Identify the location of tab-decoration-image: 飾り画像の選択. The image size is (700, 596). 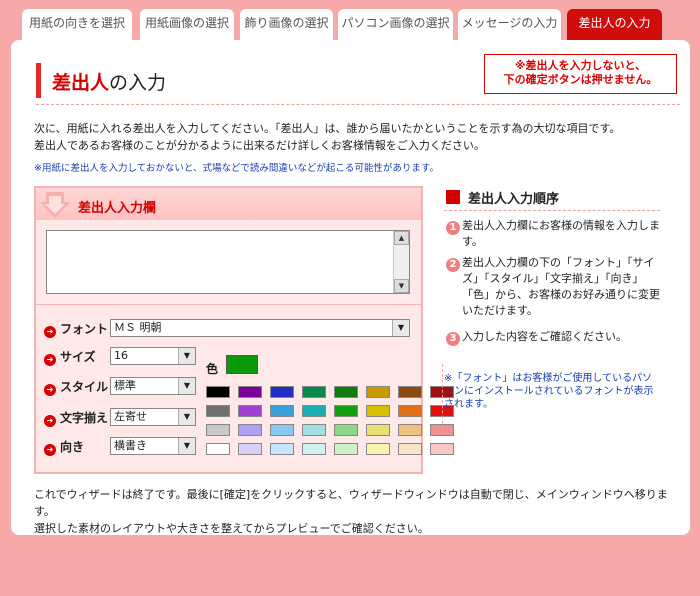
(286, 24).